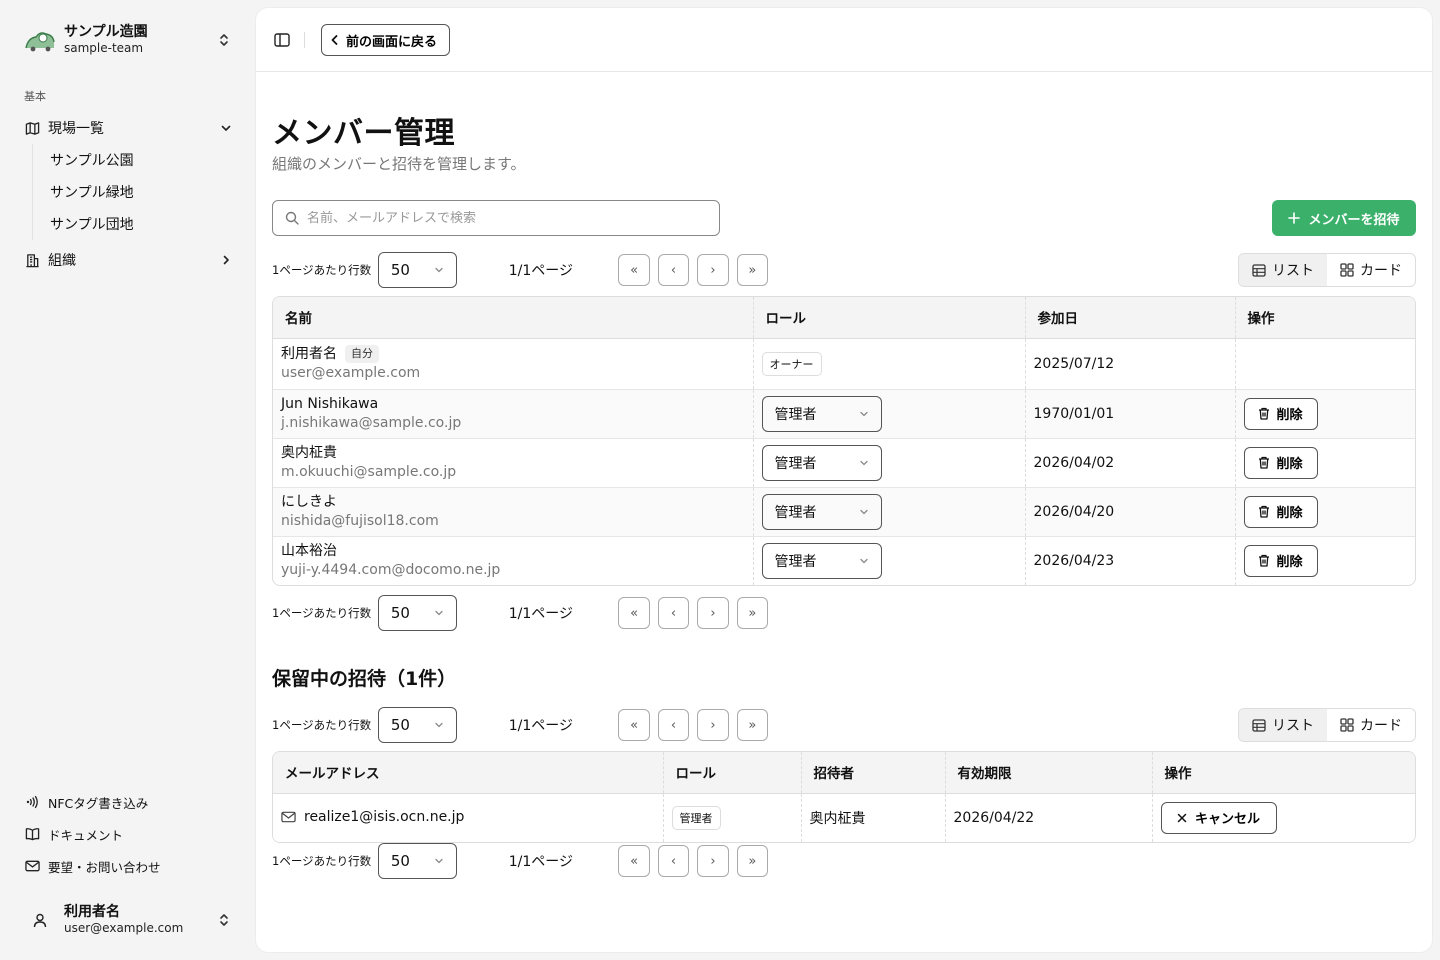 The height and width of the screenshot is (960, 1440). What do you see at coordinates (282, 40) in the screenshot?
I see `sidebar-toggle-icon` at bounding box center [282, 40].